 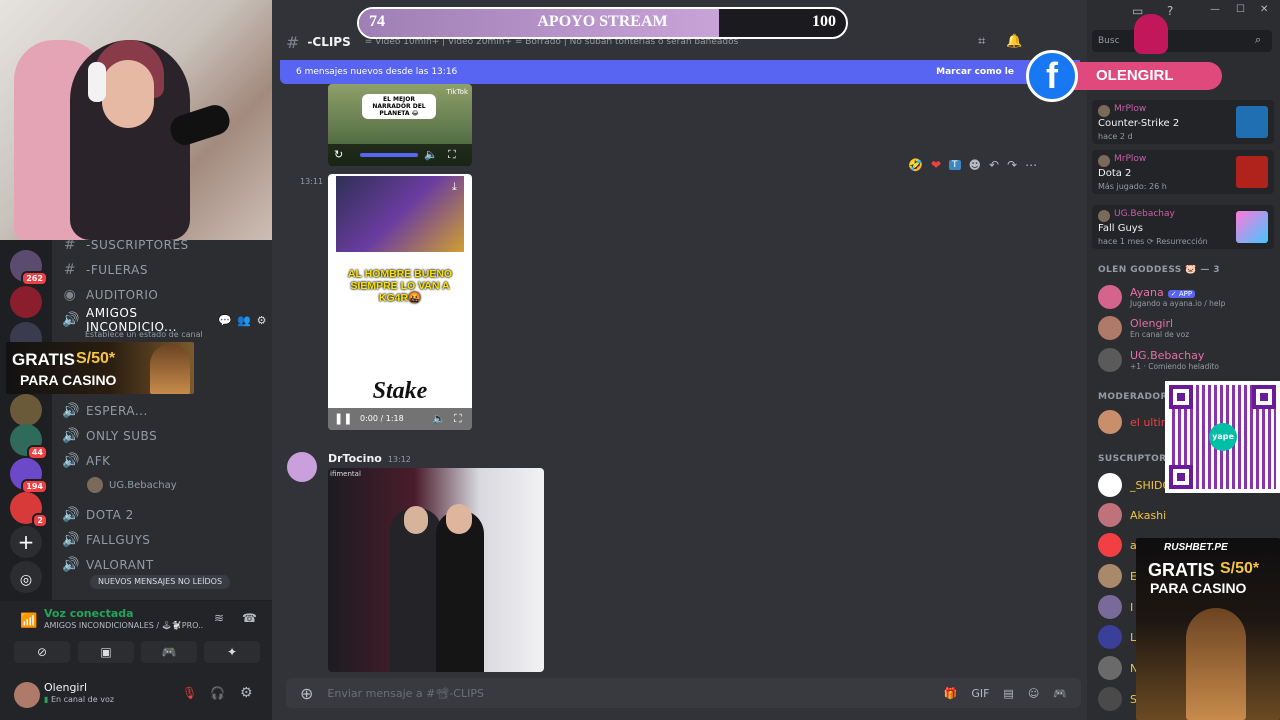 What do you see at coordinates (951, 693) in the screenshot?
I see `gift-icon: 🎁` at bounding box center [951, 693].